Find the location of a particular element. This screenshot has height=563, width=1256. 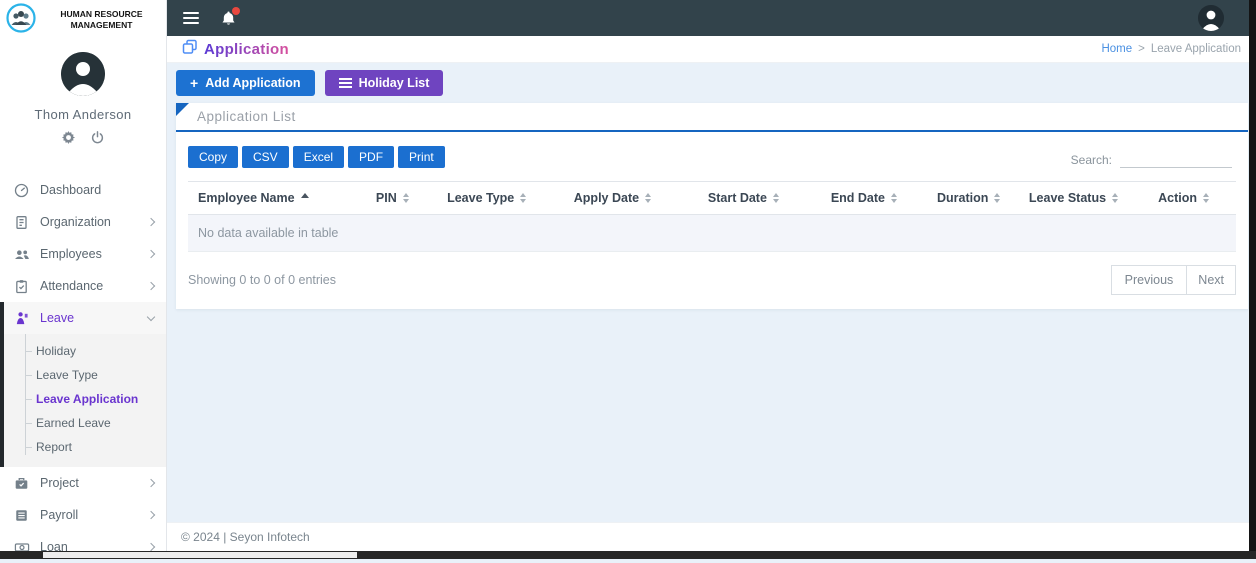

sidebar-item-dashboard: Dashboard is located at coordinates (83, 190).